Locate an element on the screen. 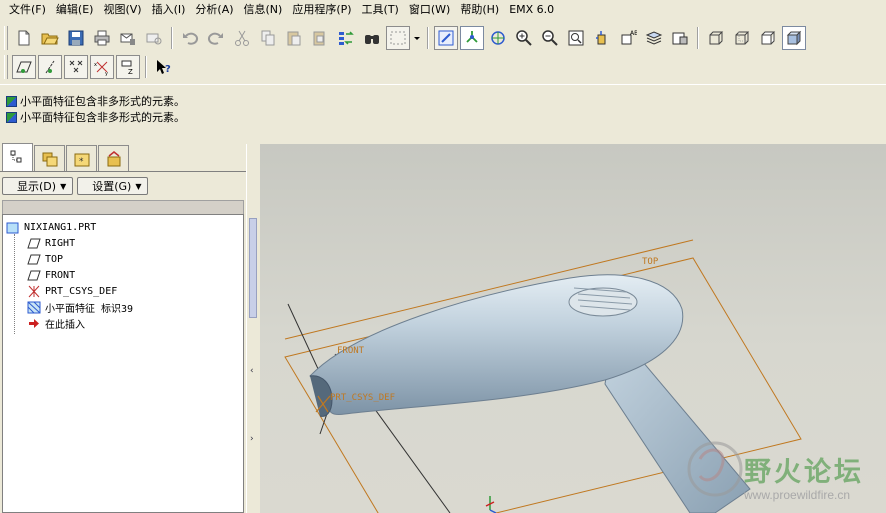 The width and height of the screenshot is (886, 513). settings-menu-button: 设置(G) ▼ is located at coordinates (113, 186).